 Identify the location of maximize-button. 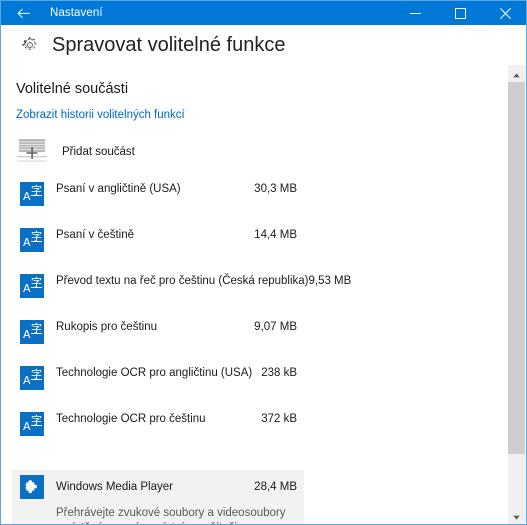
(460, 13).